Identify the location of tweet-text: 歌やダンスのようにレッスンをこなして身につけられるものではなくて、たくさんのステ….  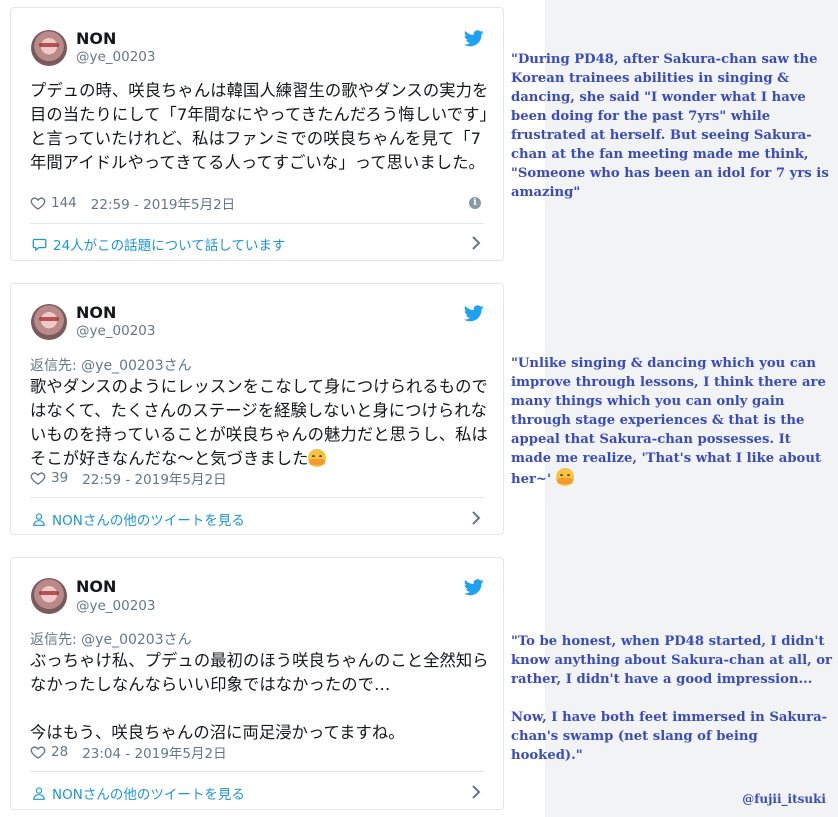
(261, 423).